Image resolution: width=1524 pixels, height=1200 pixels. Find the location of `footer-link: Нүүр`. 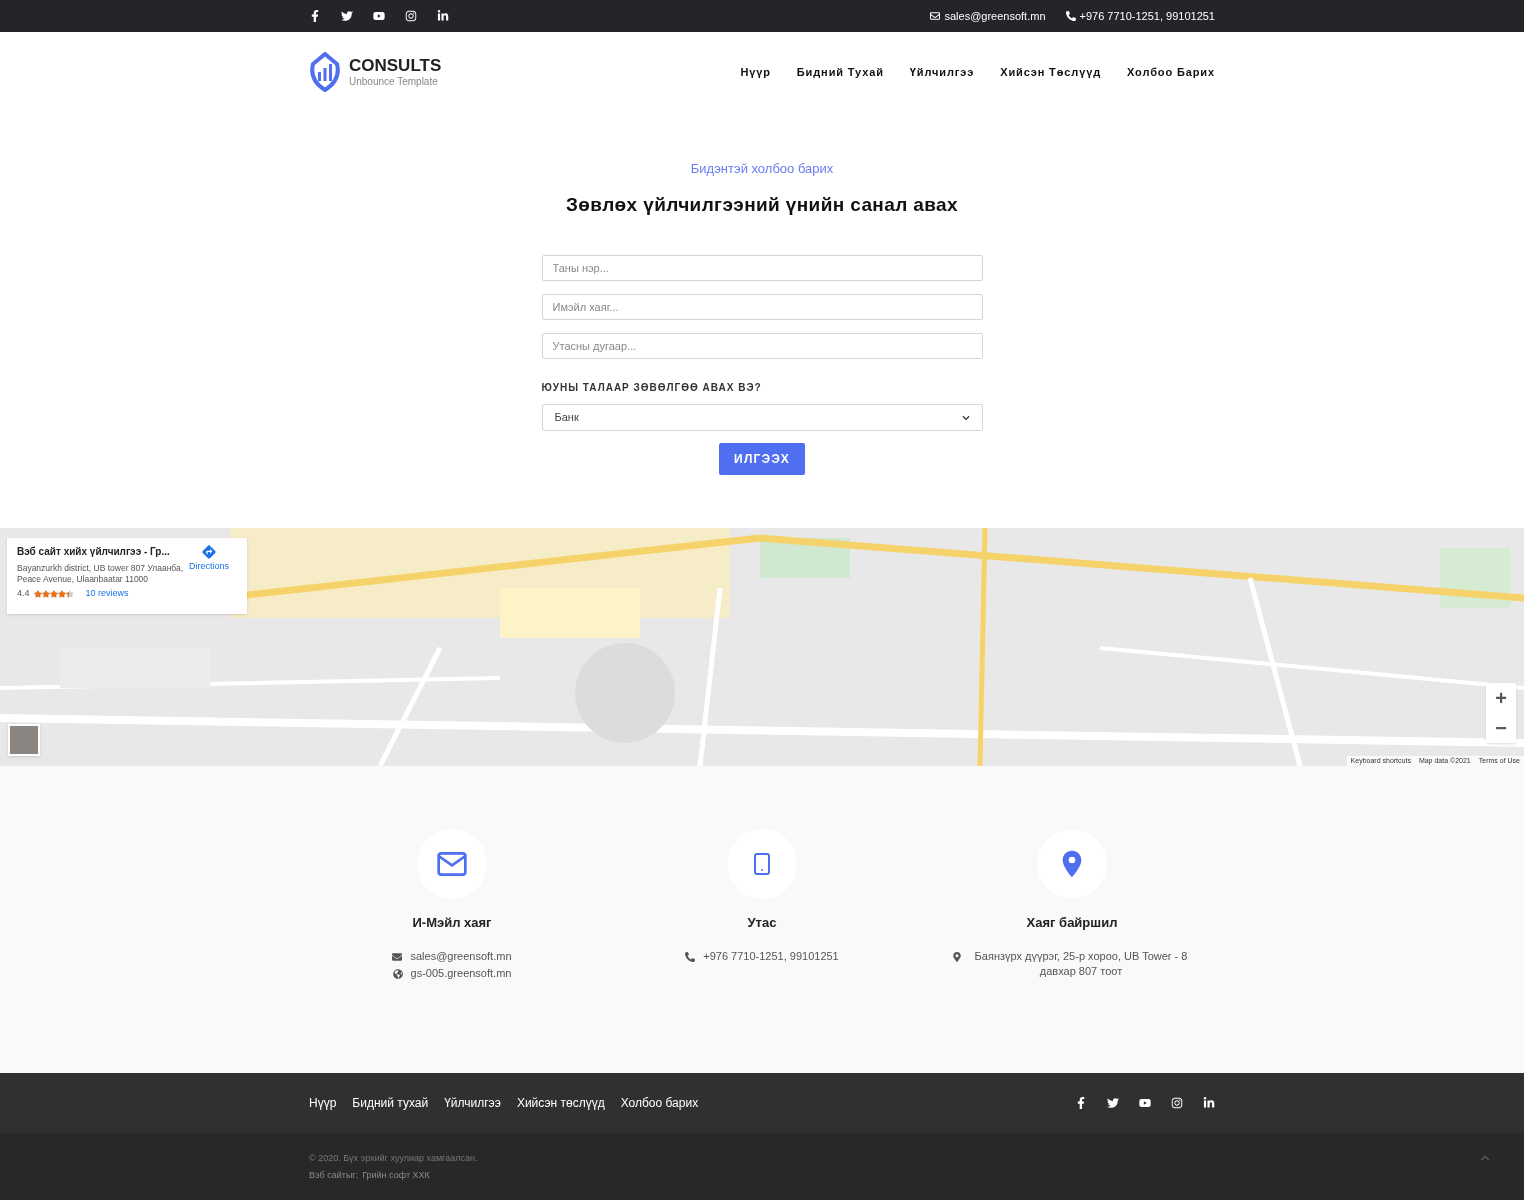

footer-link: Нүүр is located at coordinates (323, 1103).